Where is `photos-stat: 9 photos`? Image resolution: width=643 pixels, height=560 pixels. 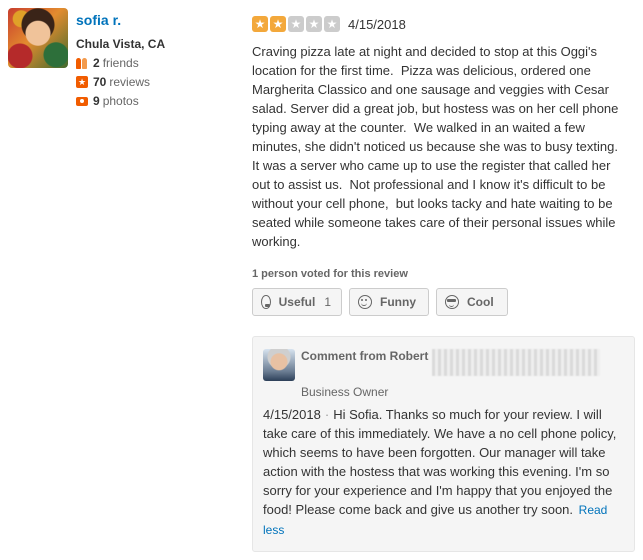 photos-stat: 9 photos is located at coordinates (107, 101).